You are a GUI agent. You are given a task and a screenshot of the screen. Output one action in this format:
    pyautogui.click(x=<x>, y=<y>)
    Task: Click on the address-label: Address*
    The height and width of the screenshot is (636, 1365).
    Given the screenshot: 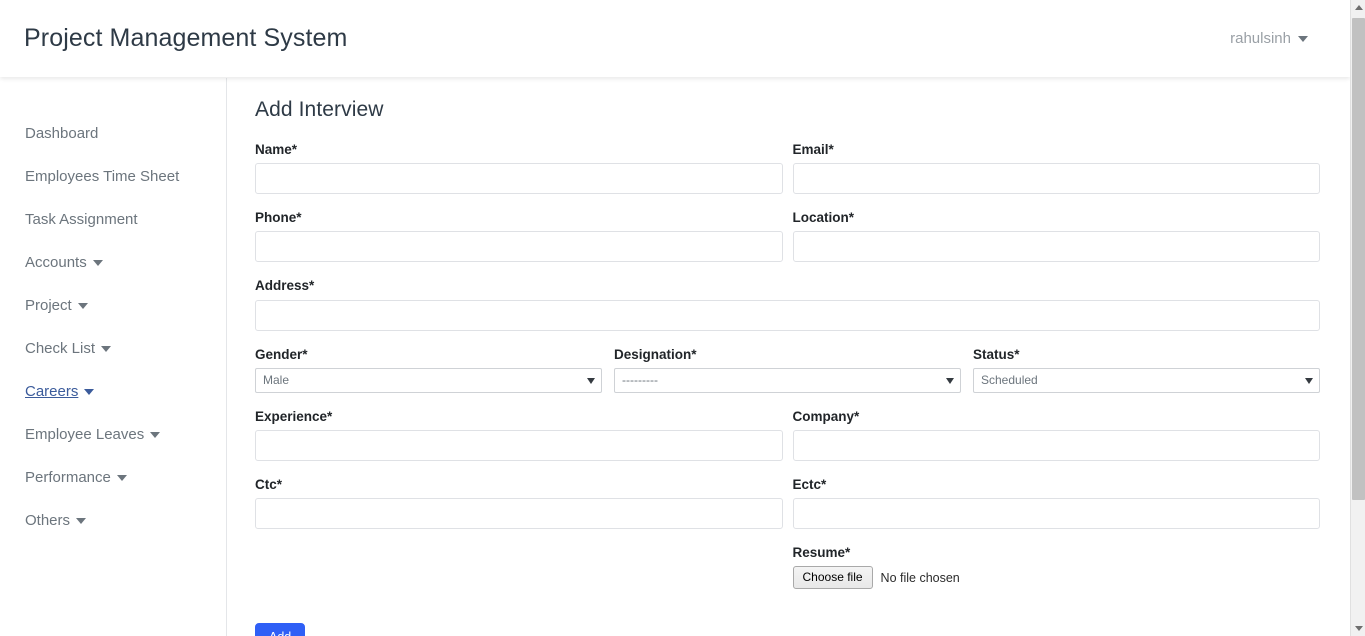 What is the action you would take?
    pyautogui.click(x=285, y=286)
    